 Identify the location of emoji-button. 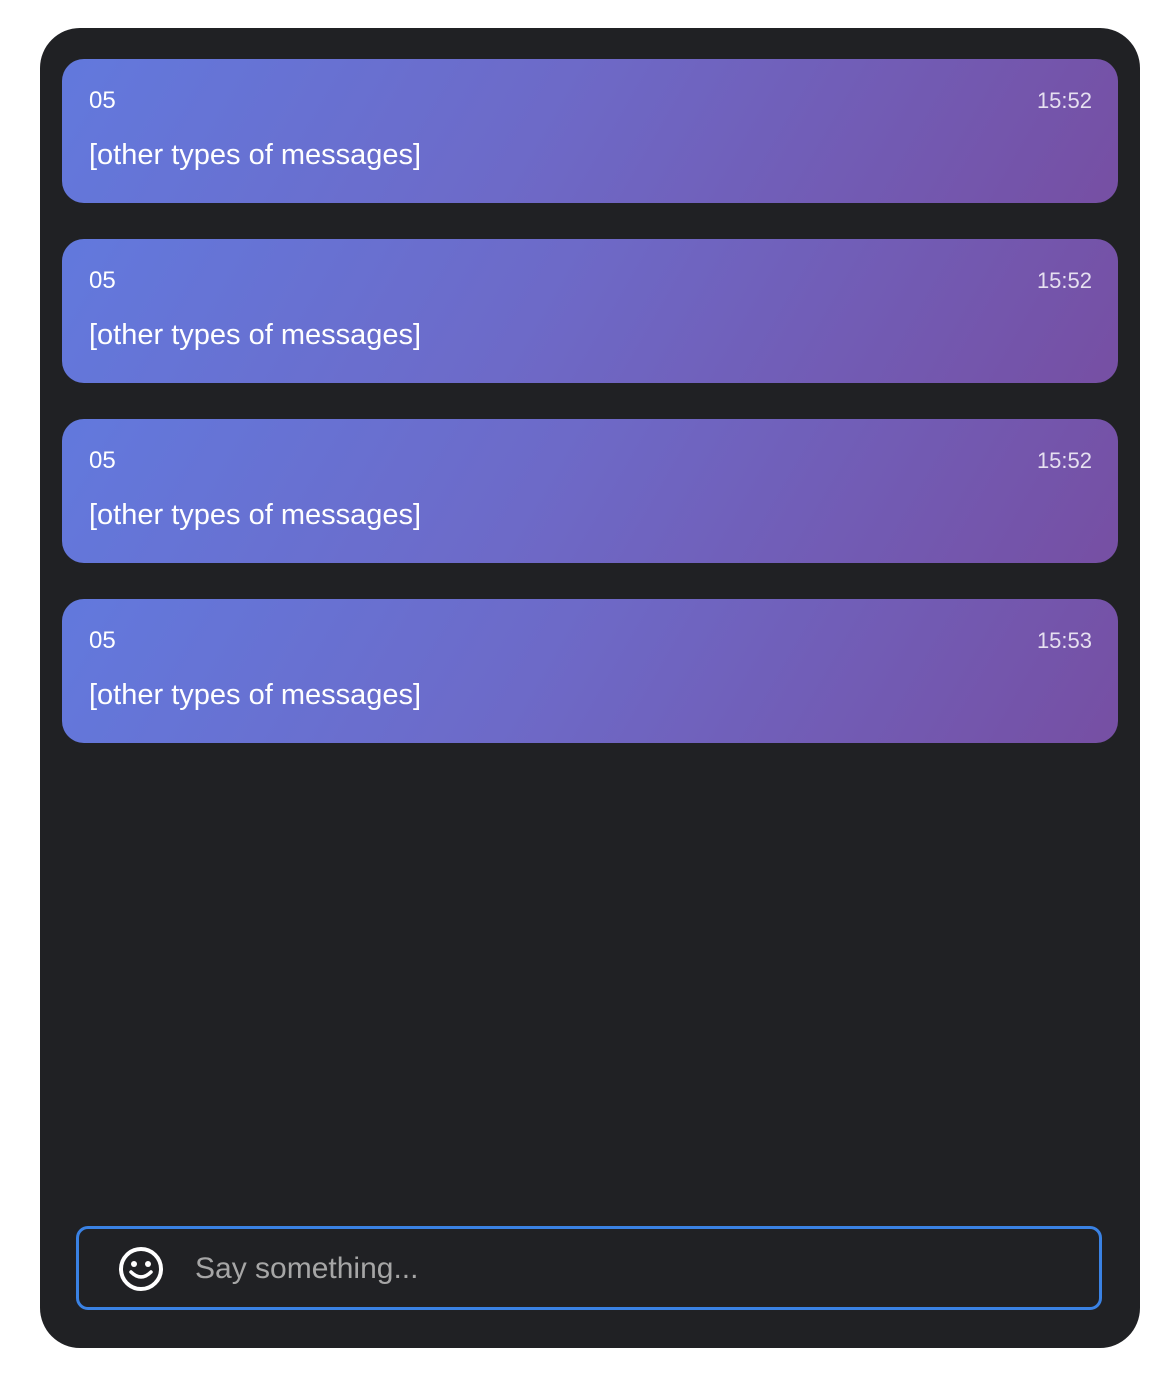
(141, 1269).